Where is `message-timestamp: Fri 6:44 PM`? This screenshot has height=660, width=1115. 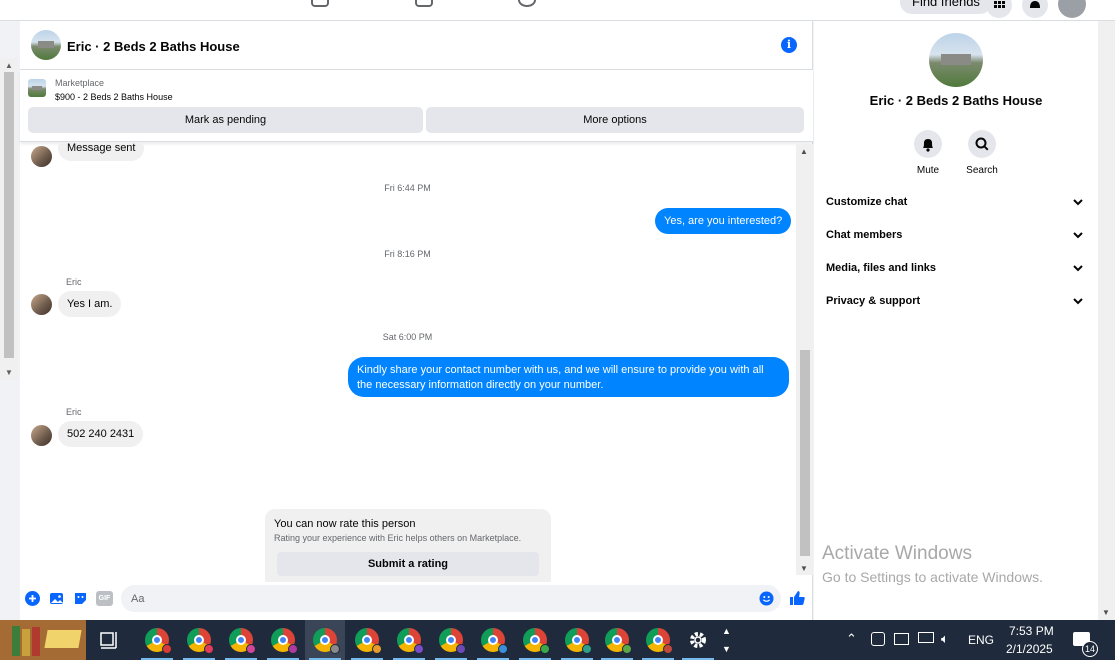 message-timestamp: Fri 6:44 PM is located at coordinates (407, 188).